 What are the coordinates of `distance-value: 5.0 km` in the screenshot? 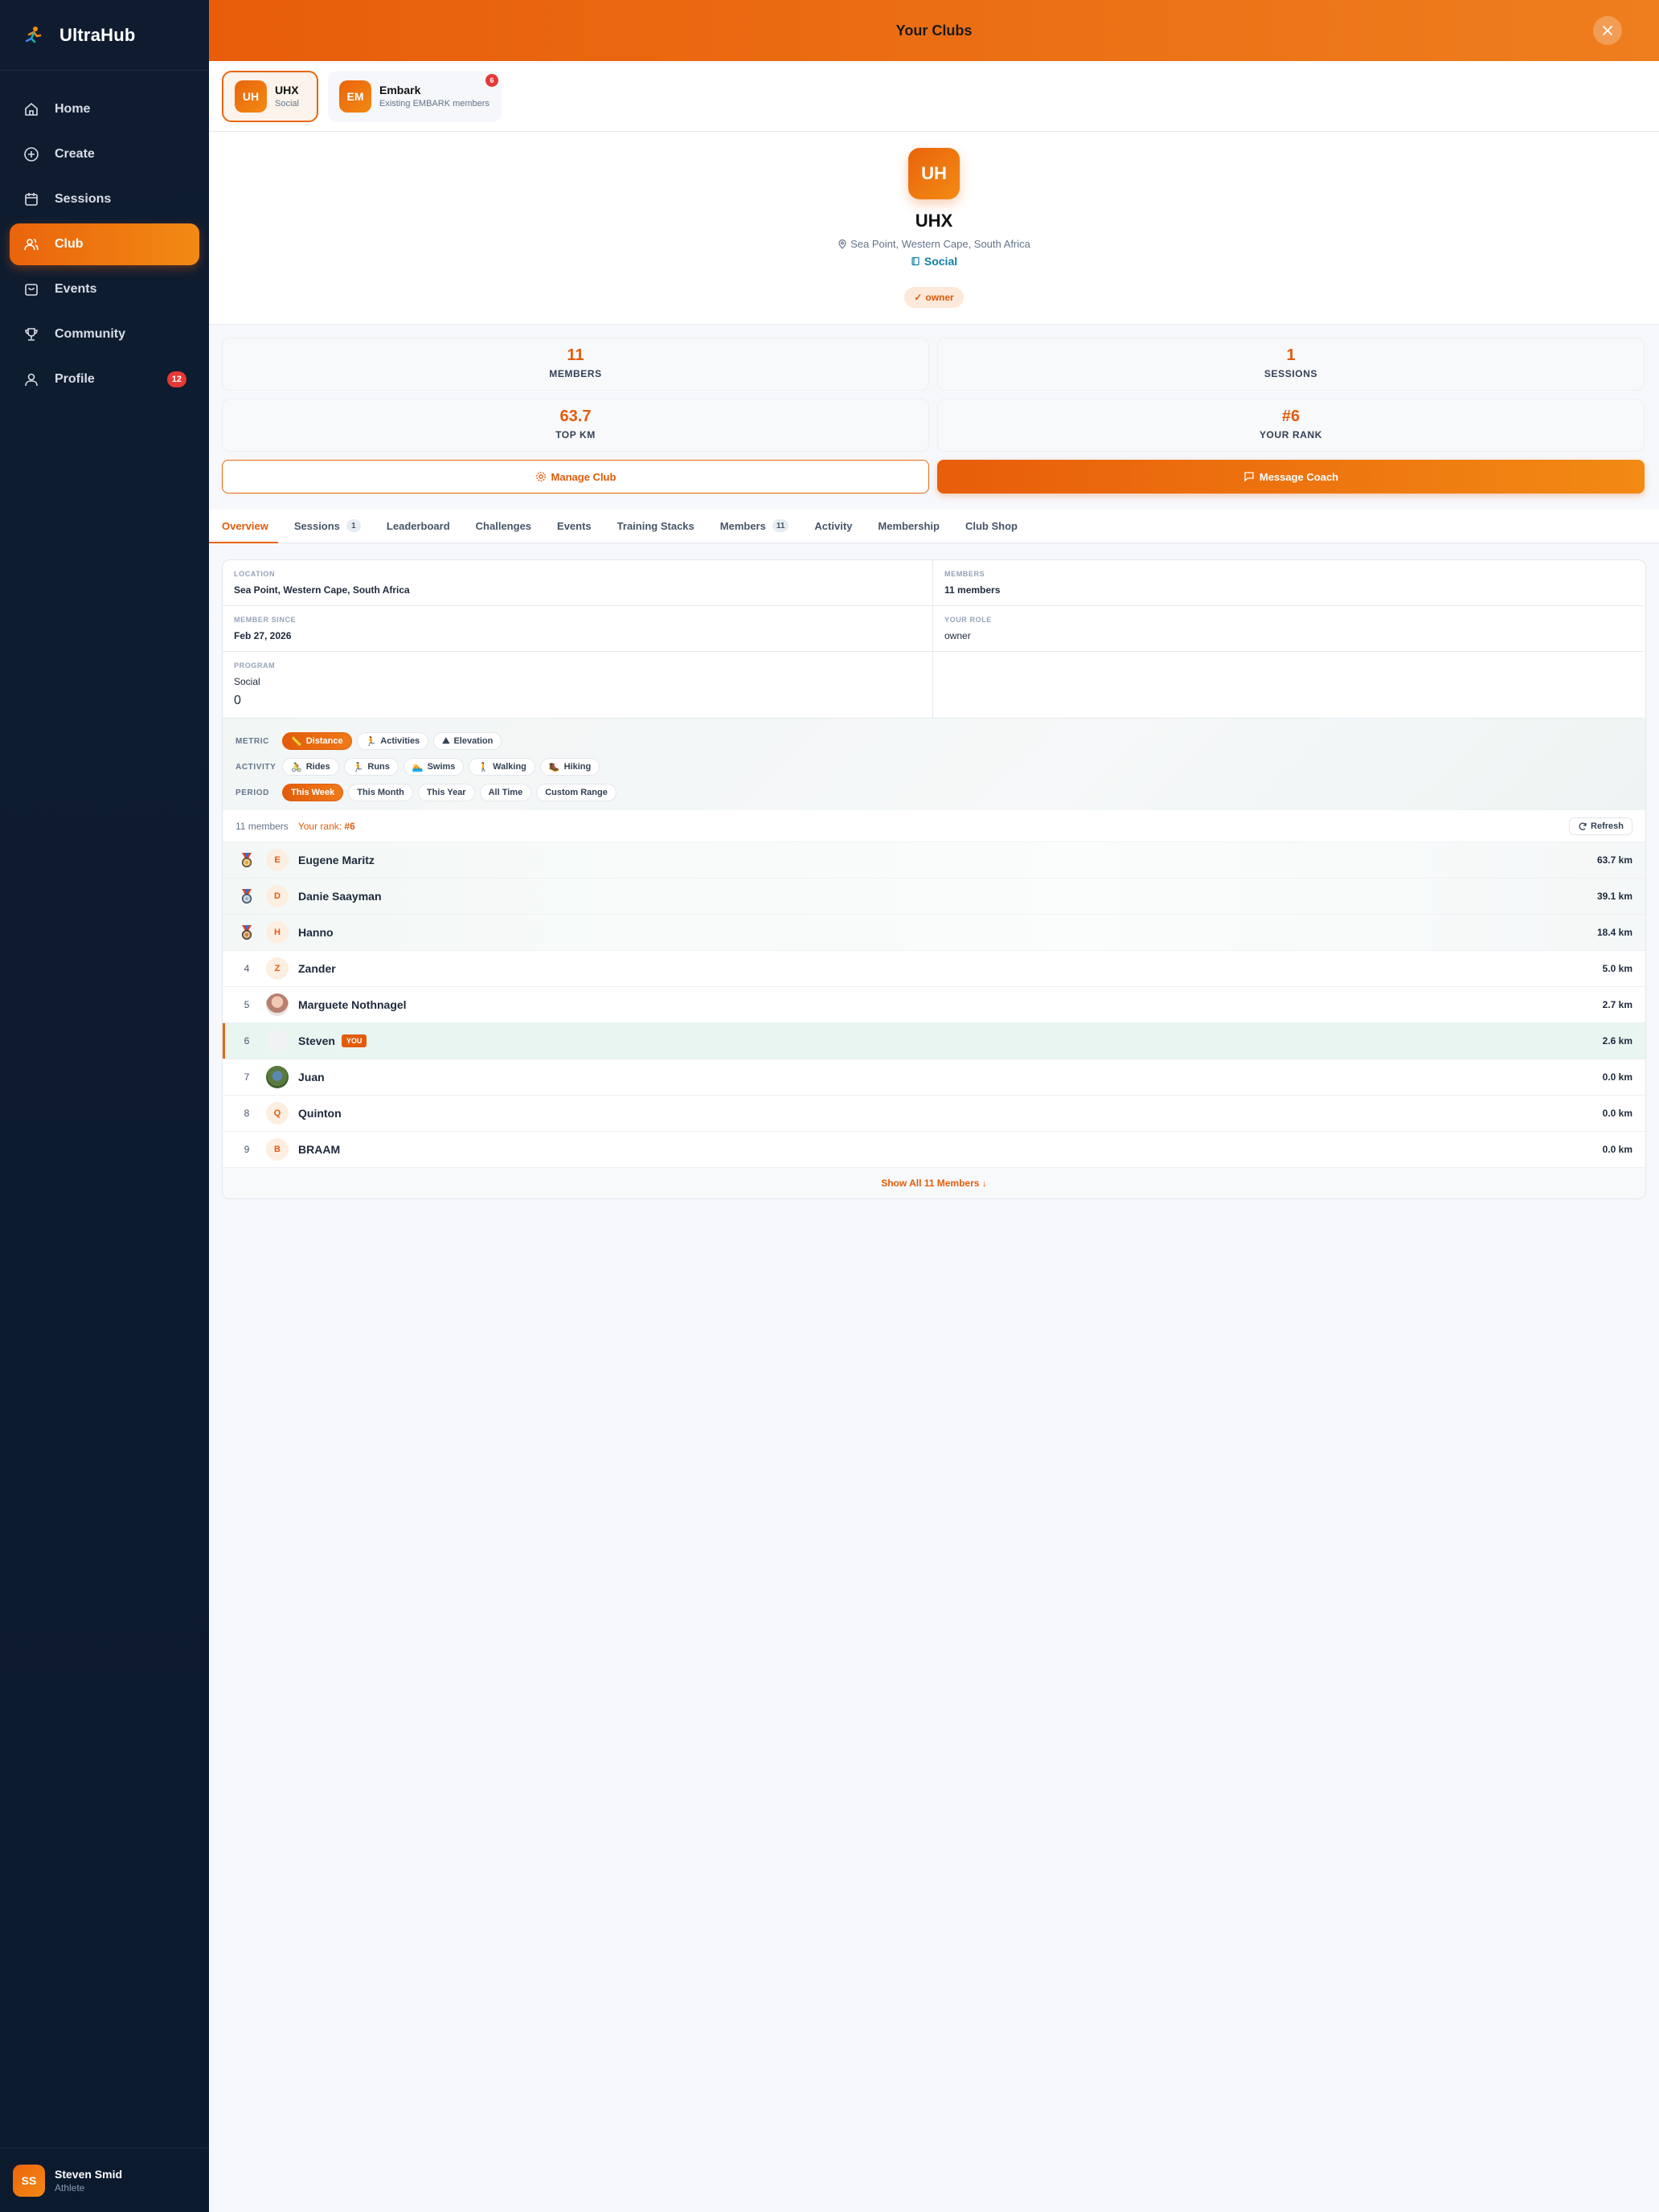 It's located at (1617, 969).